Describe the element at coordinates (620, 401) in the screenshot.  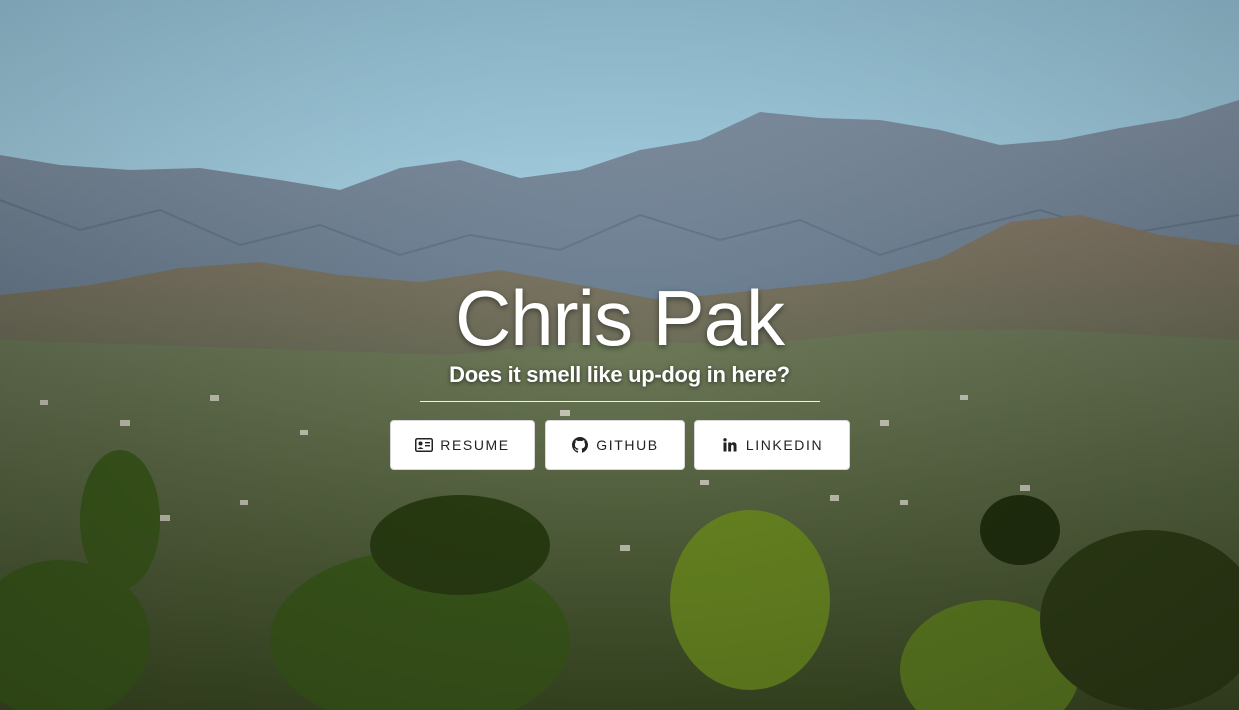
I see `hero-divider` at that location.